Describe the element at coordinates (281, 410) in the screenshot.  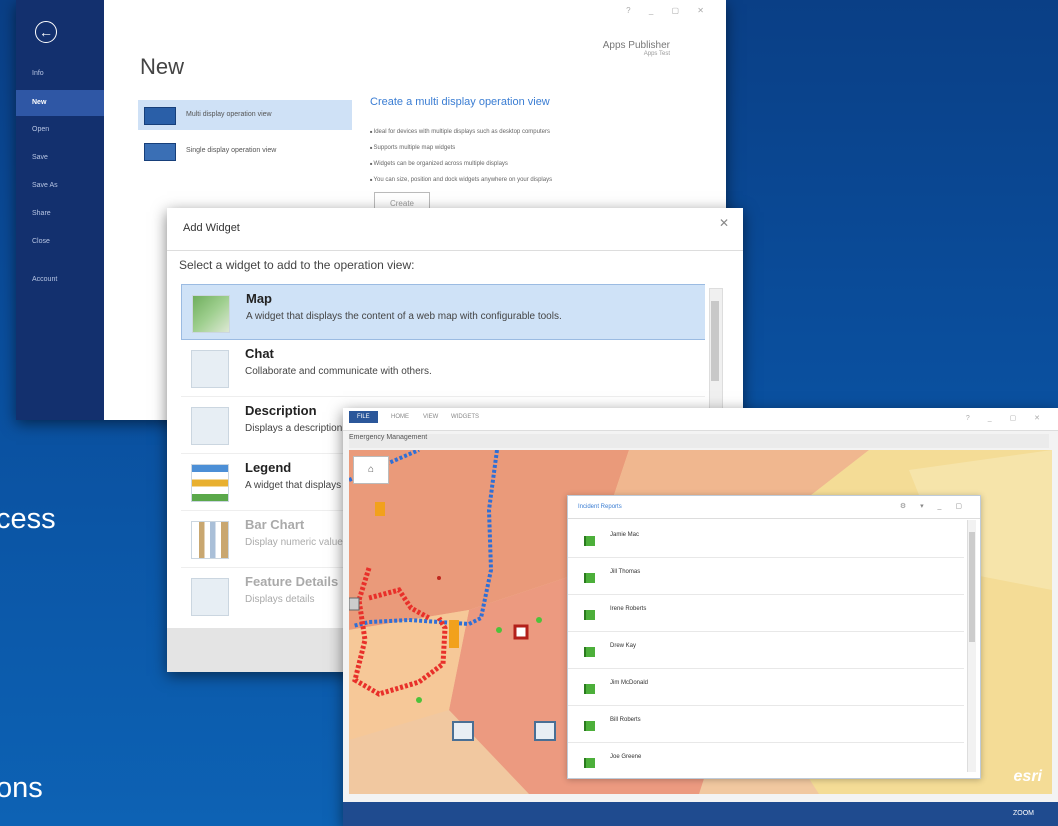
I see `widget-name: Description` at that location.